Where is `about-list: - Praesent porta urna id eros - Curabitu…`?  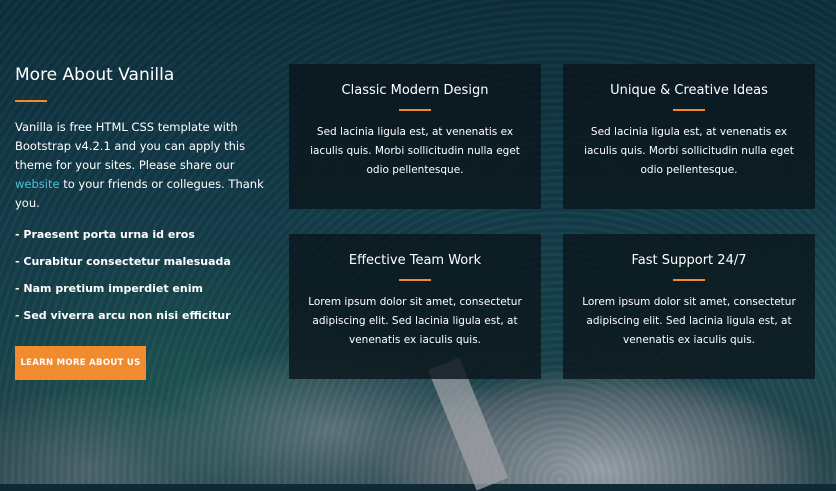 about-list: - Praesent porta urna id eros - Curabitu… is located at coordinates (142, 275).